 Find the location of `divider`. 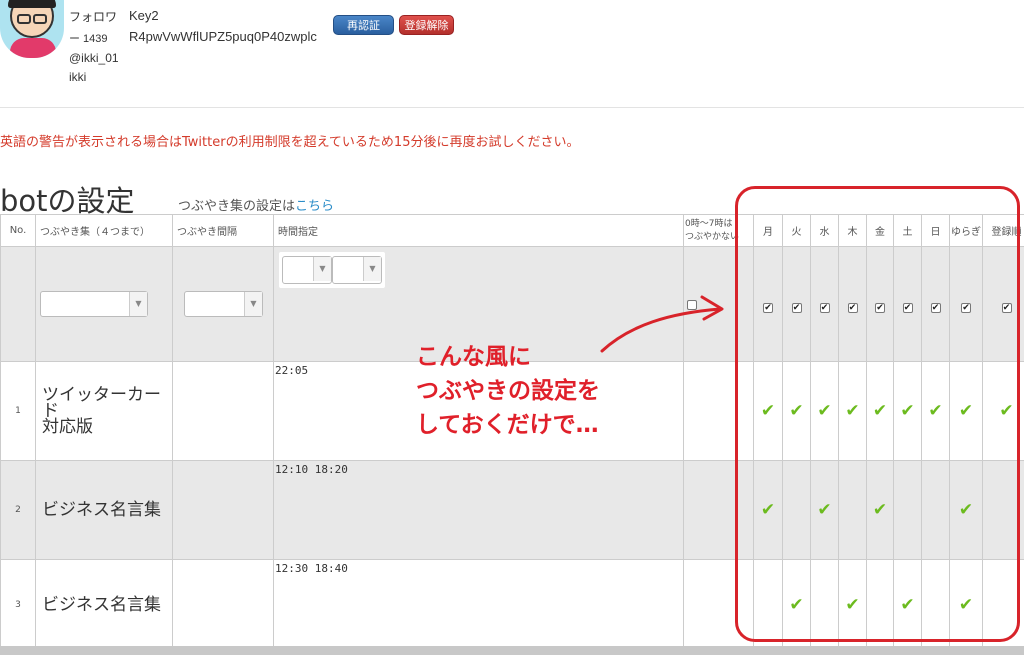

divider is located at coordinates (512, 107).